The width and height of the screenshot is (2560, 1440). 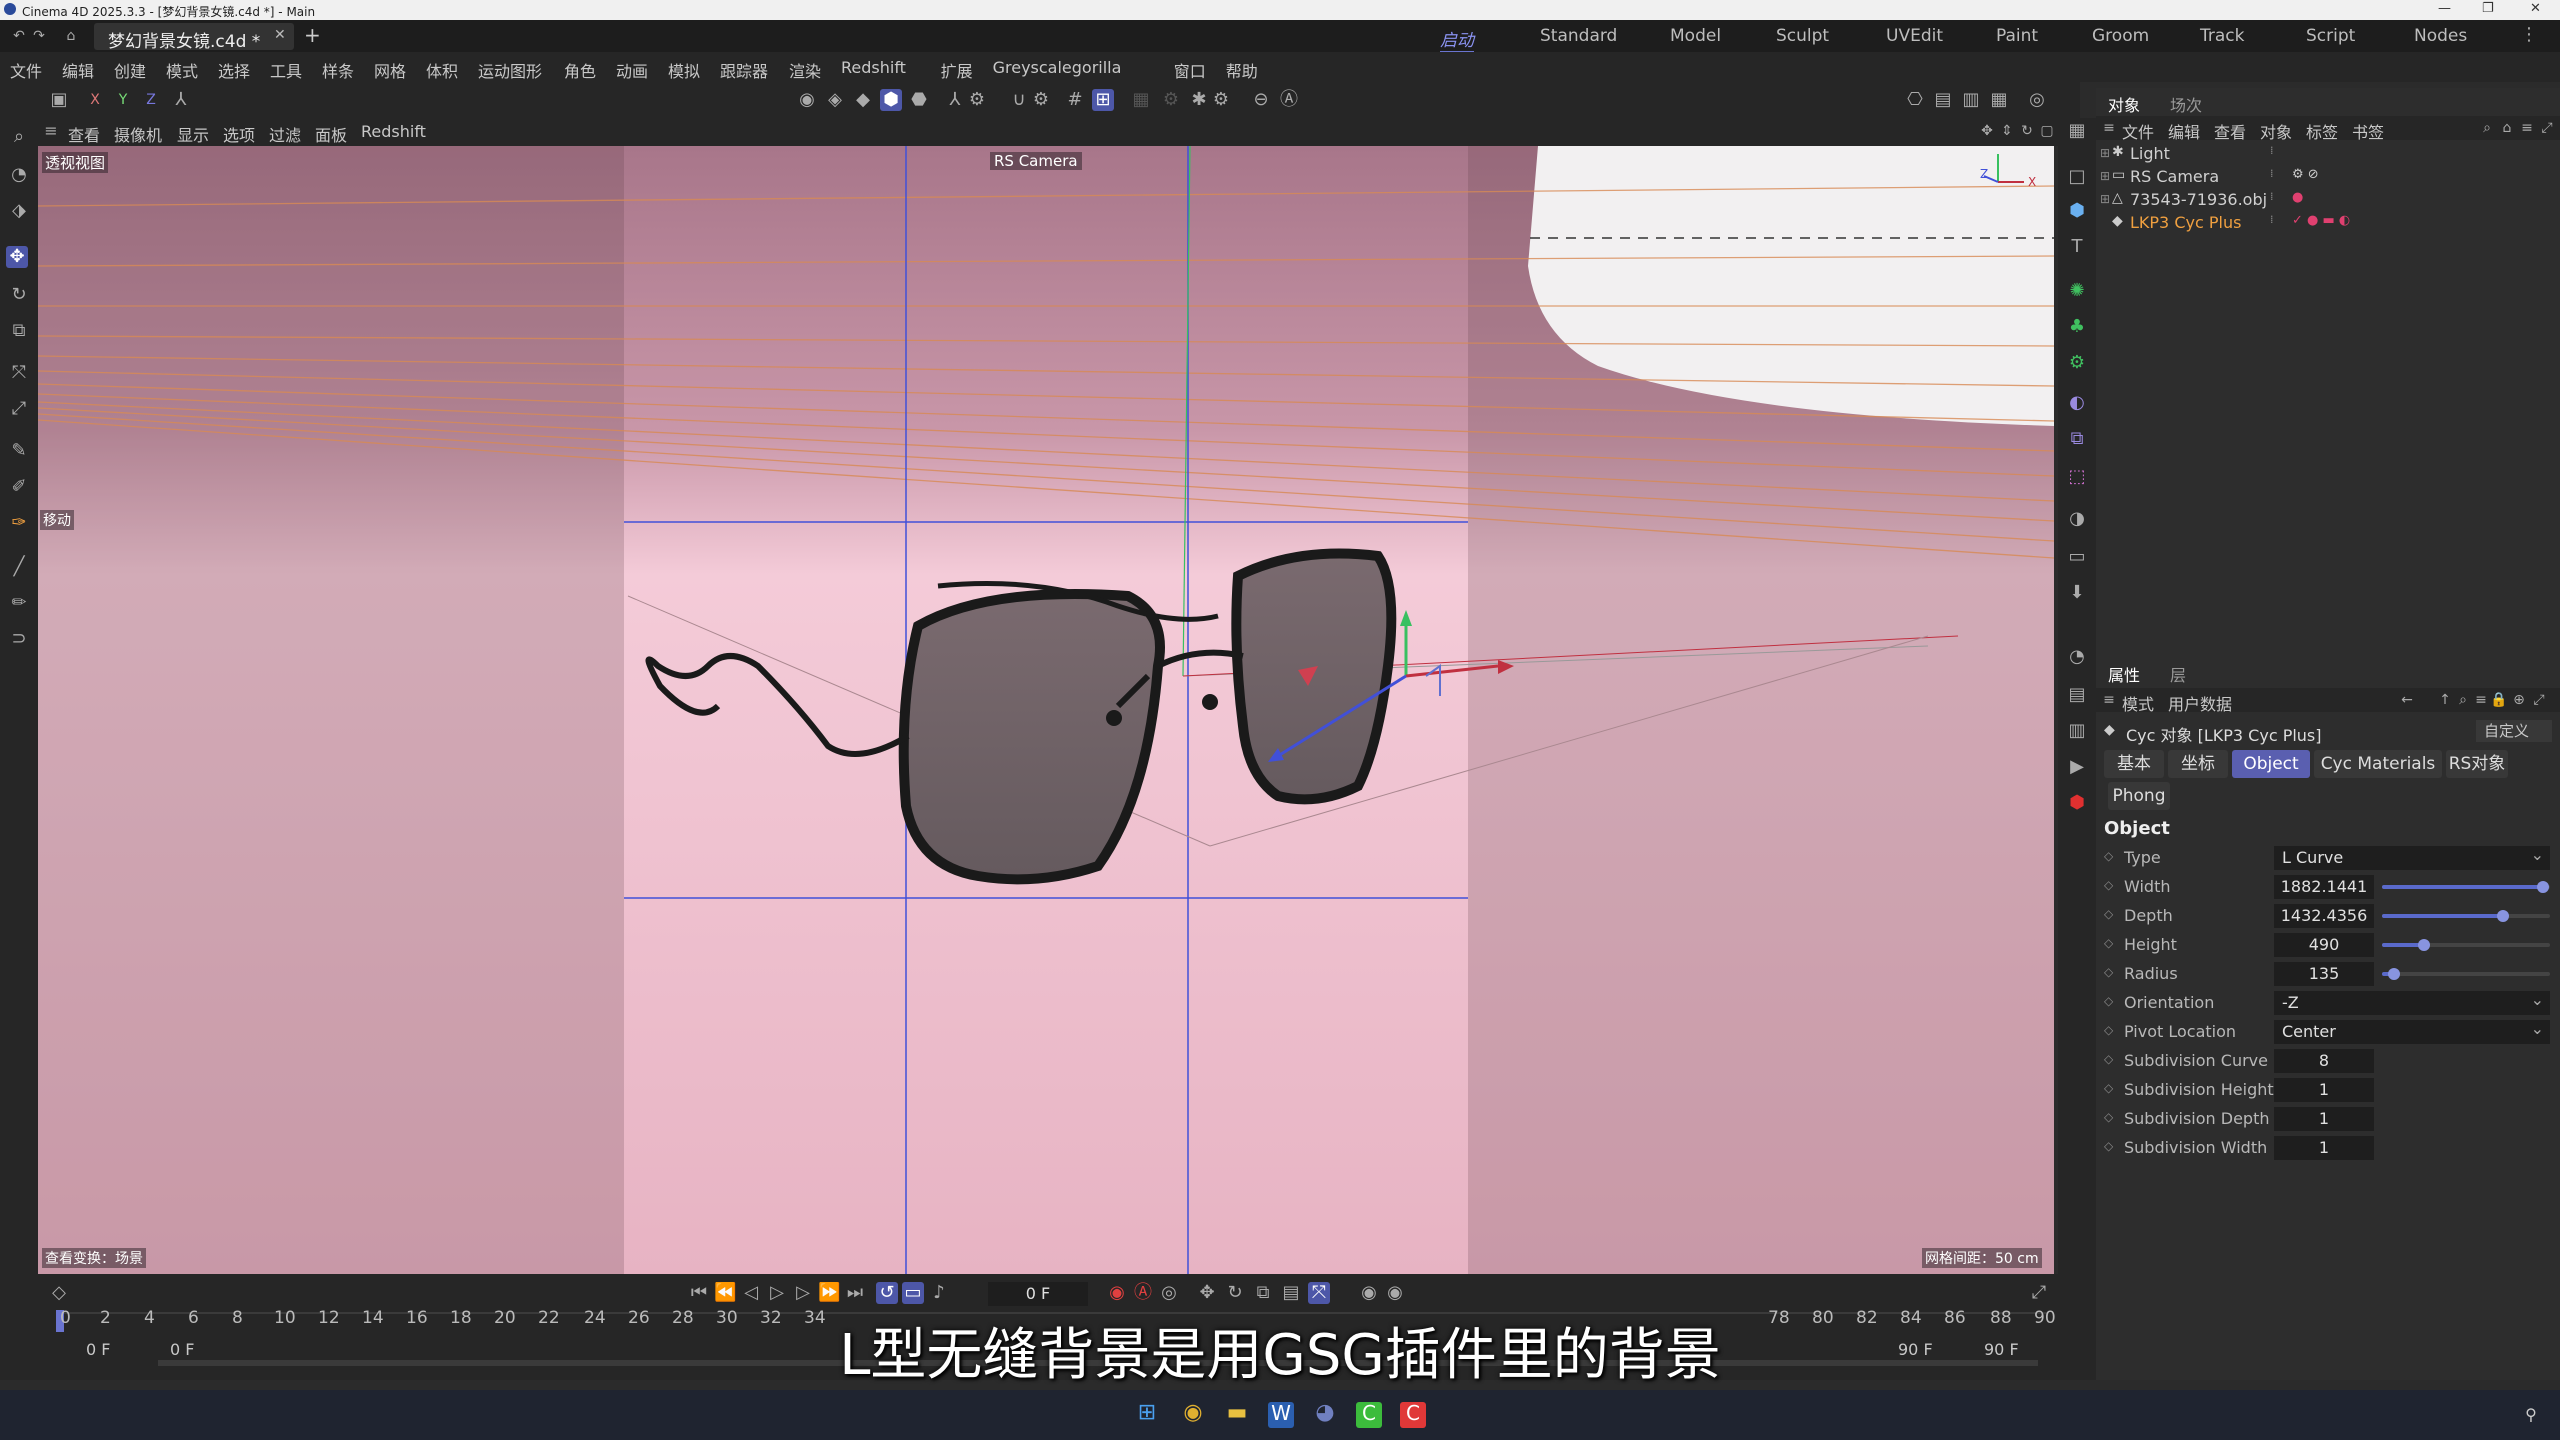 What do you see at coordinates (2077, 731) in the screenshot?
I see `render-icon: ▥` at bounding box center [2077, 731].